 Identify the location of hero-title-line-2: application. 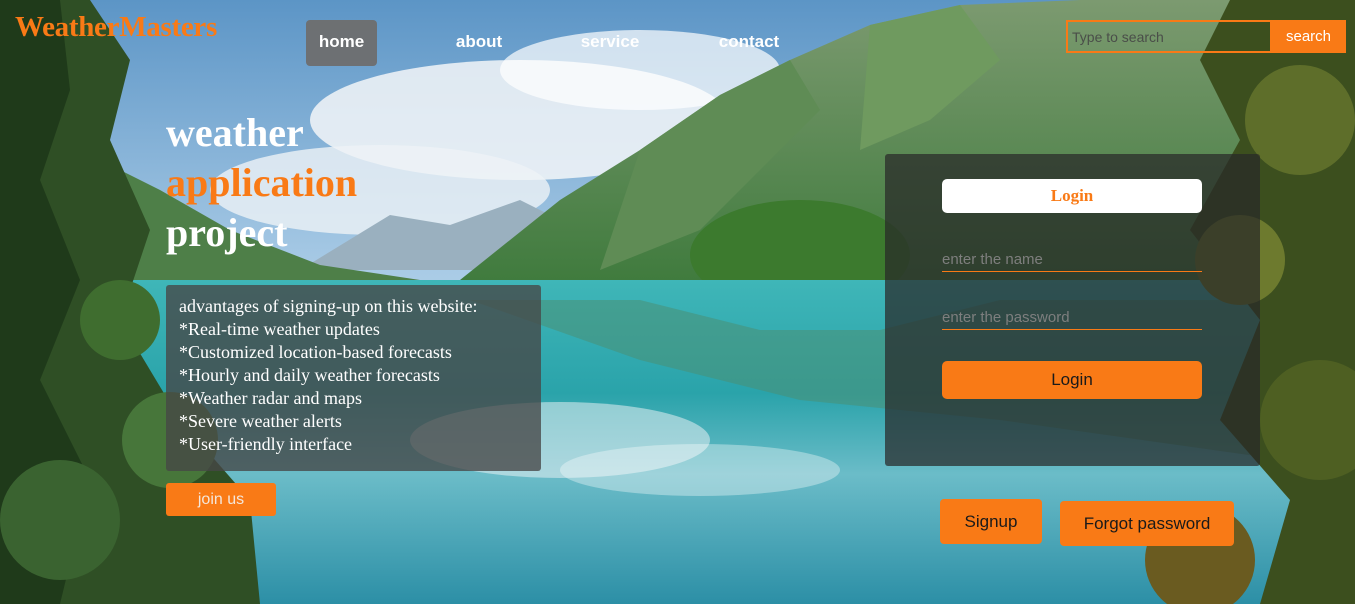
(262, 182).